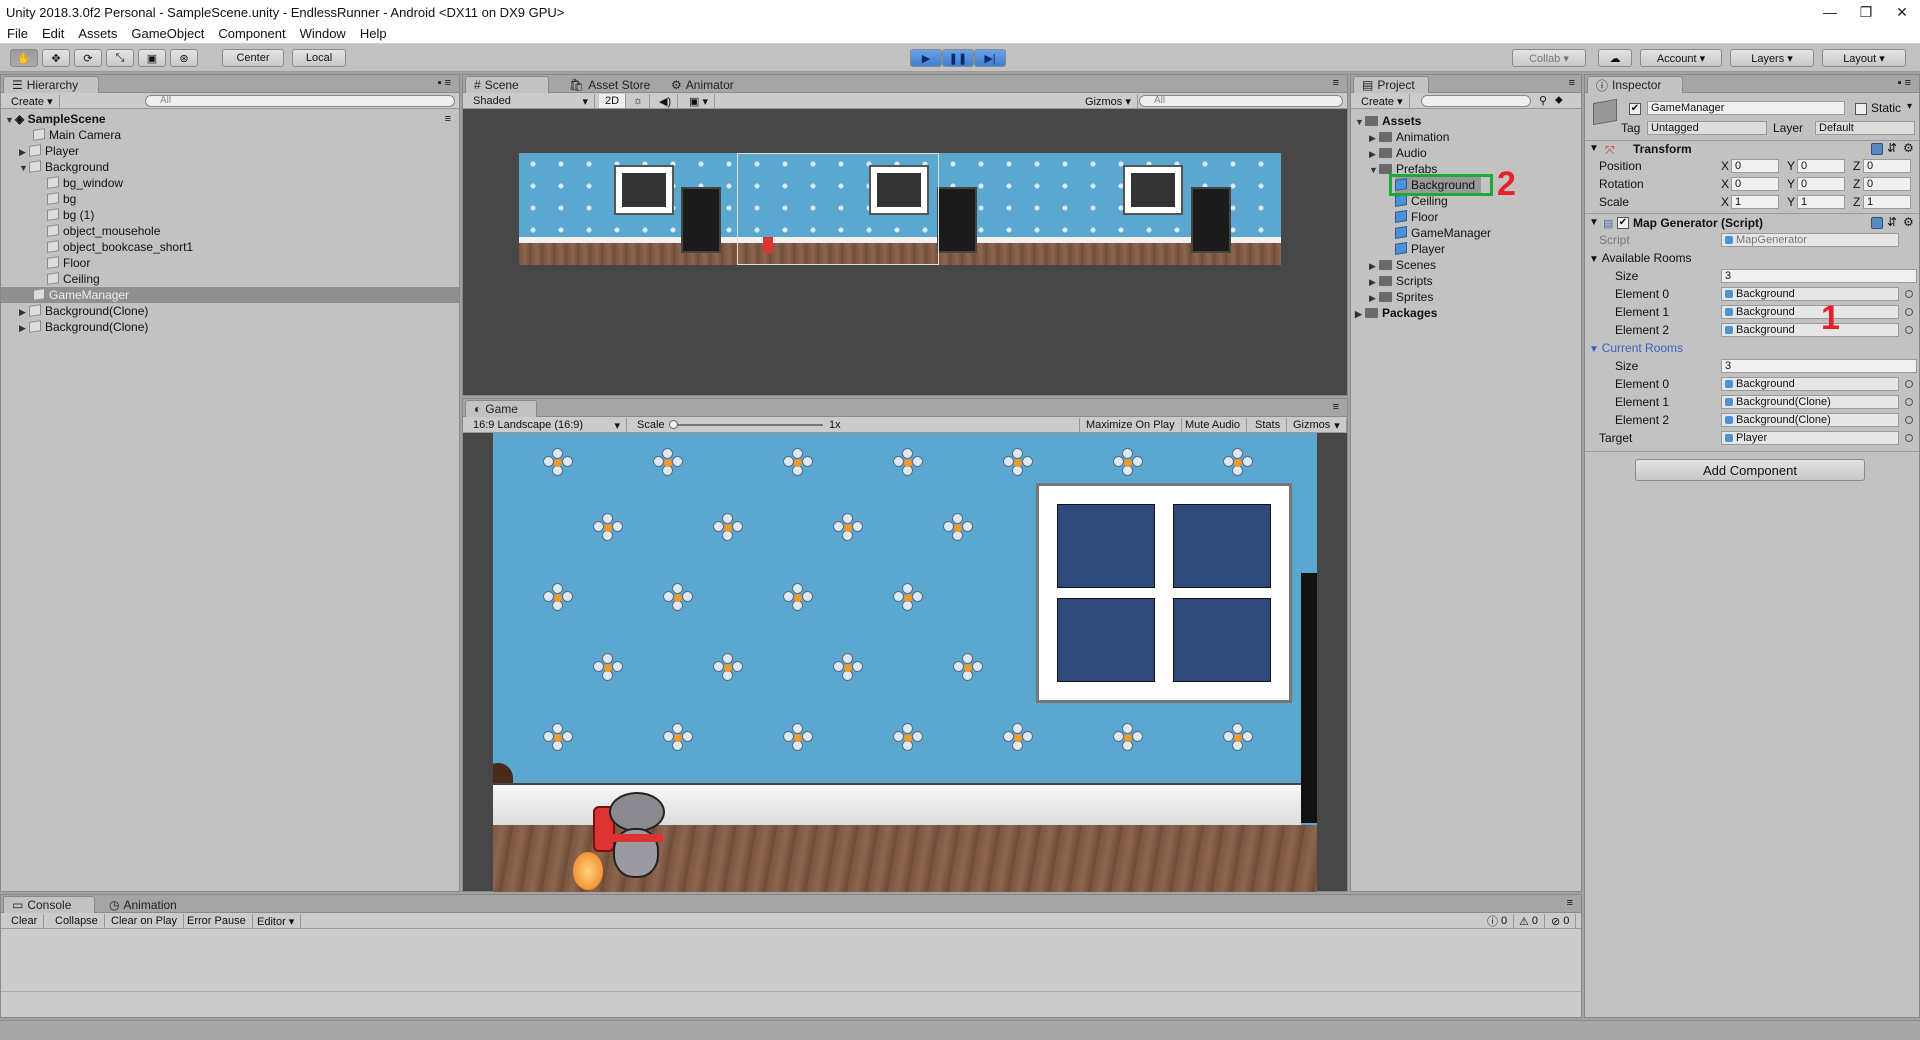  I want to click on menu-help: Help, so click(373, 33).